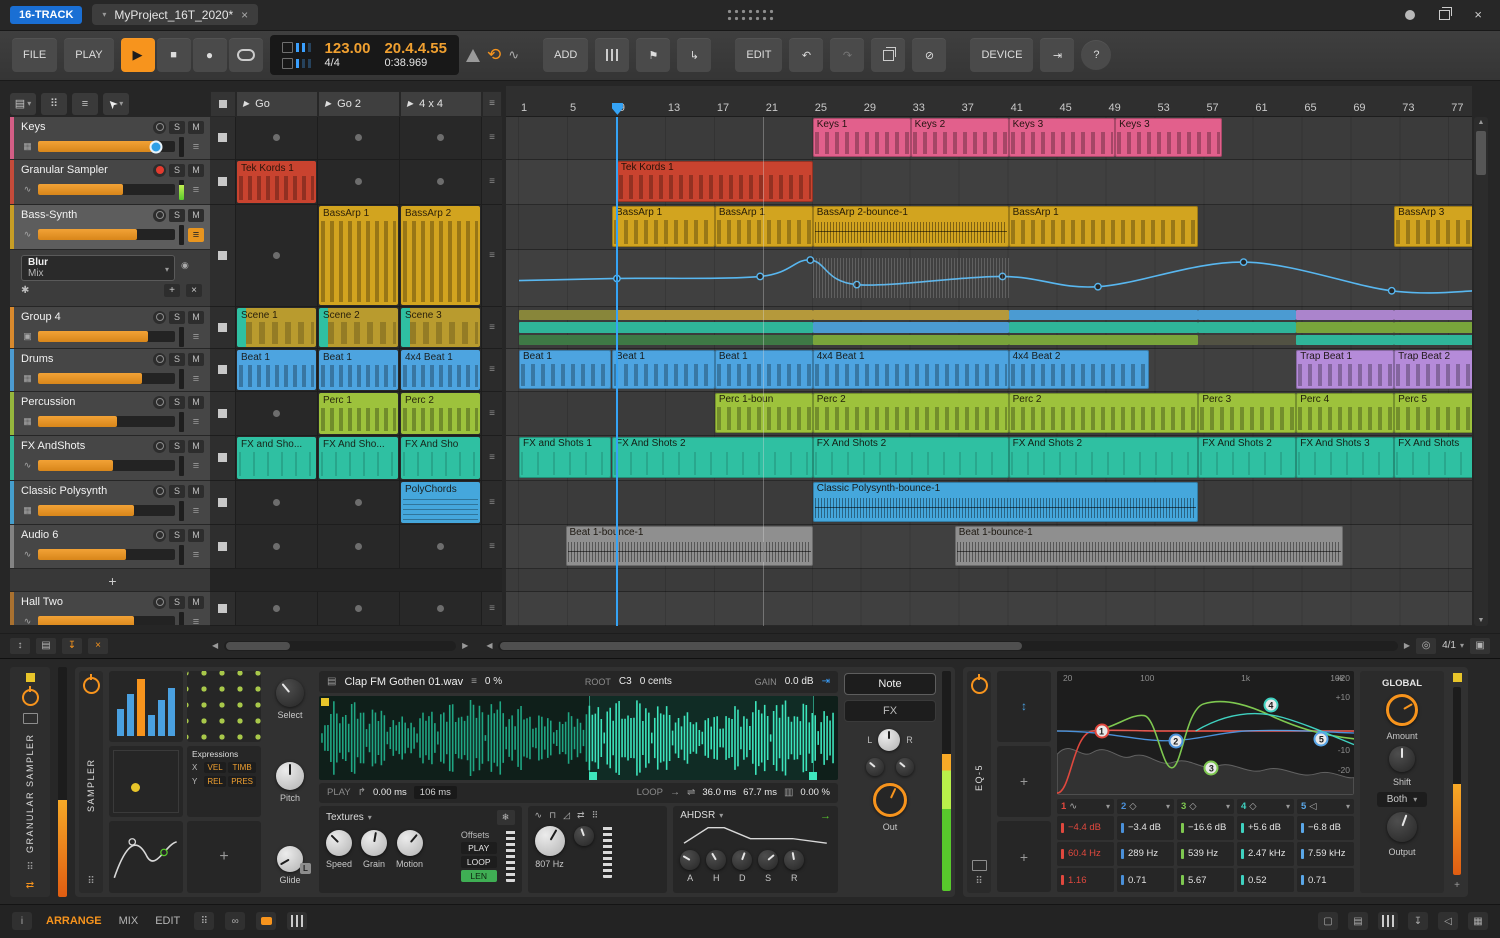  I want to click on random-modulator-tile, so click(224, 706).